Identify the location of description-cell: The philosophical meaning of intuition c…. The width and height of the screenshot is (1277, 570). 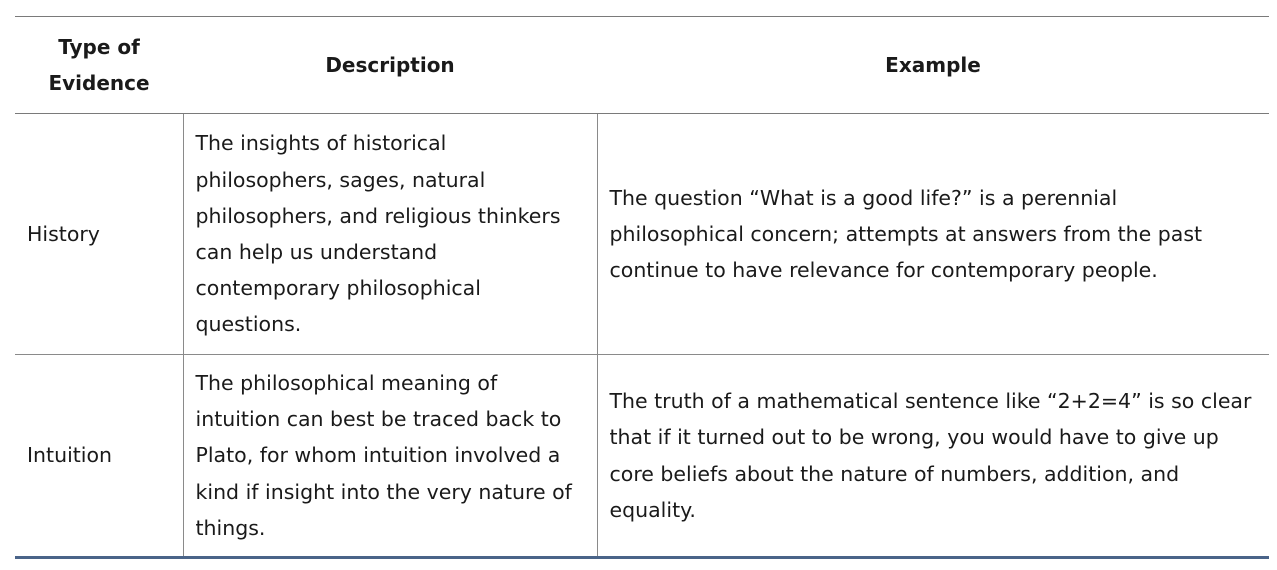
(389, 457).